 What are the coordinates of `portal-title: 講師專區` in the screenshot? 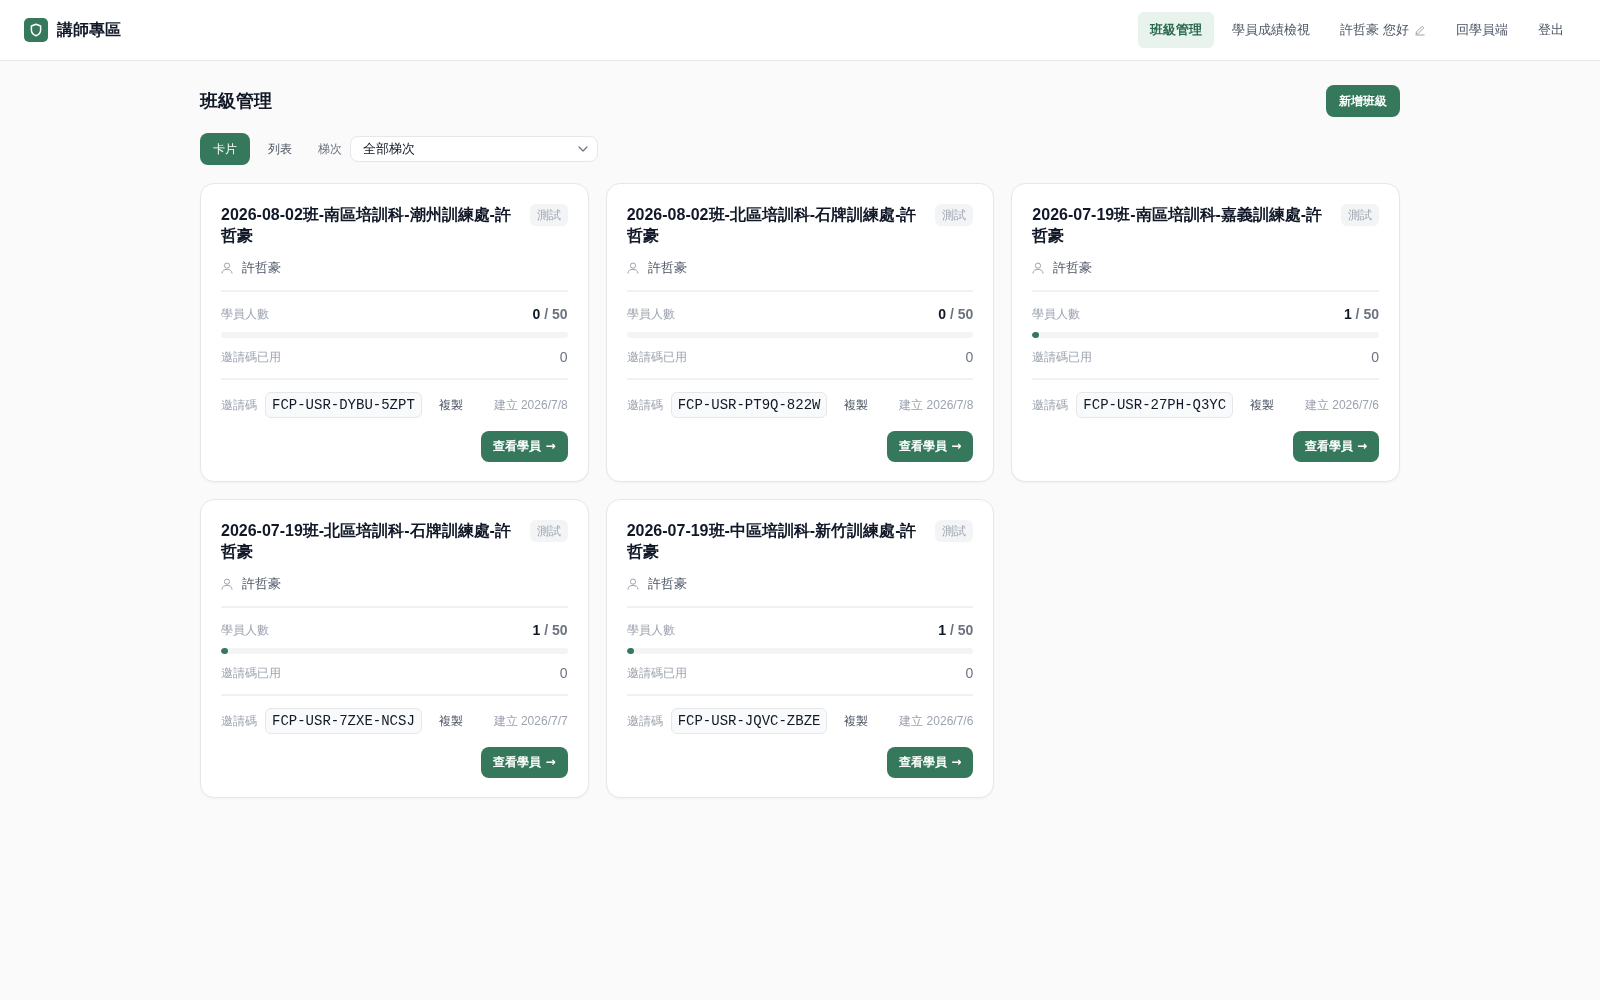 It's located at (89, 29).